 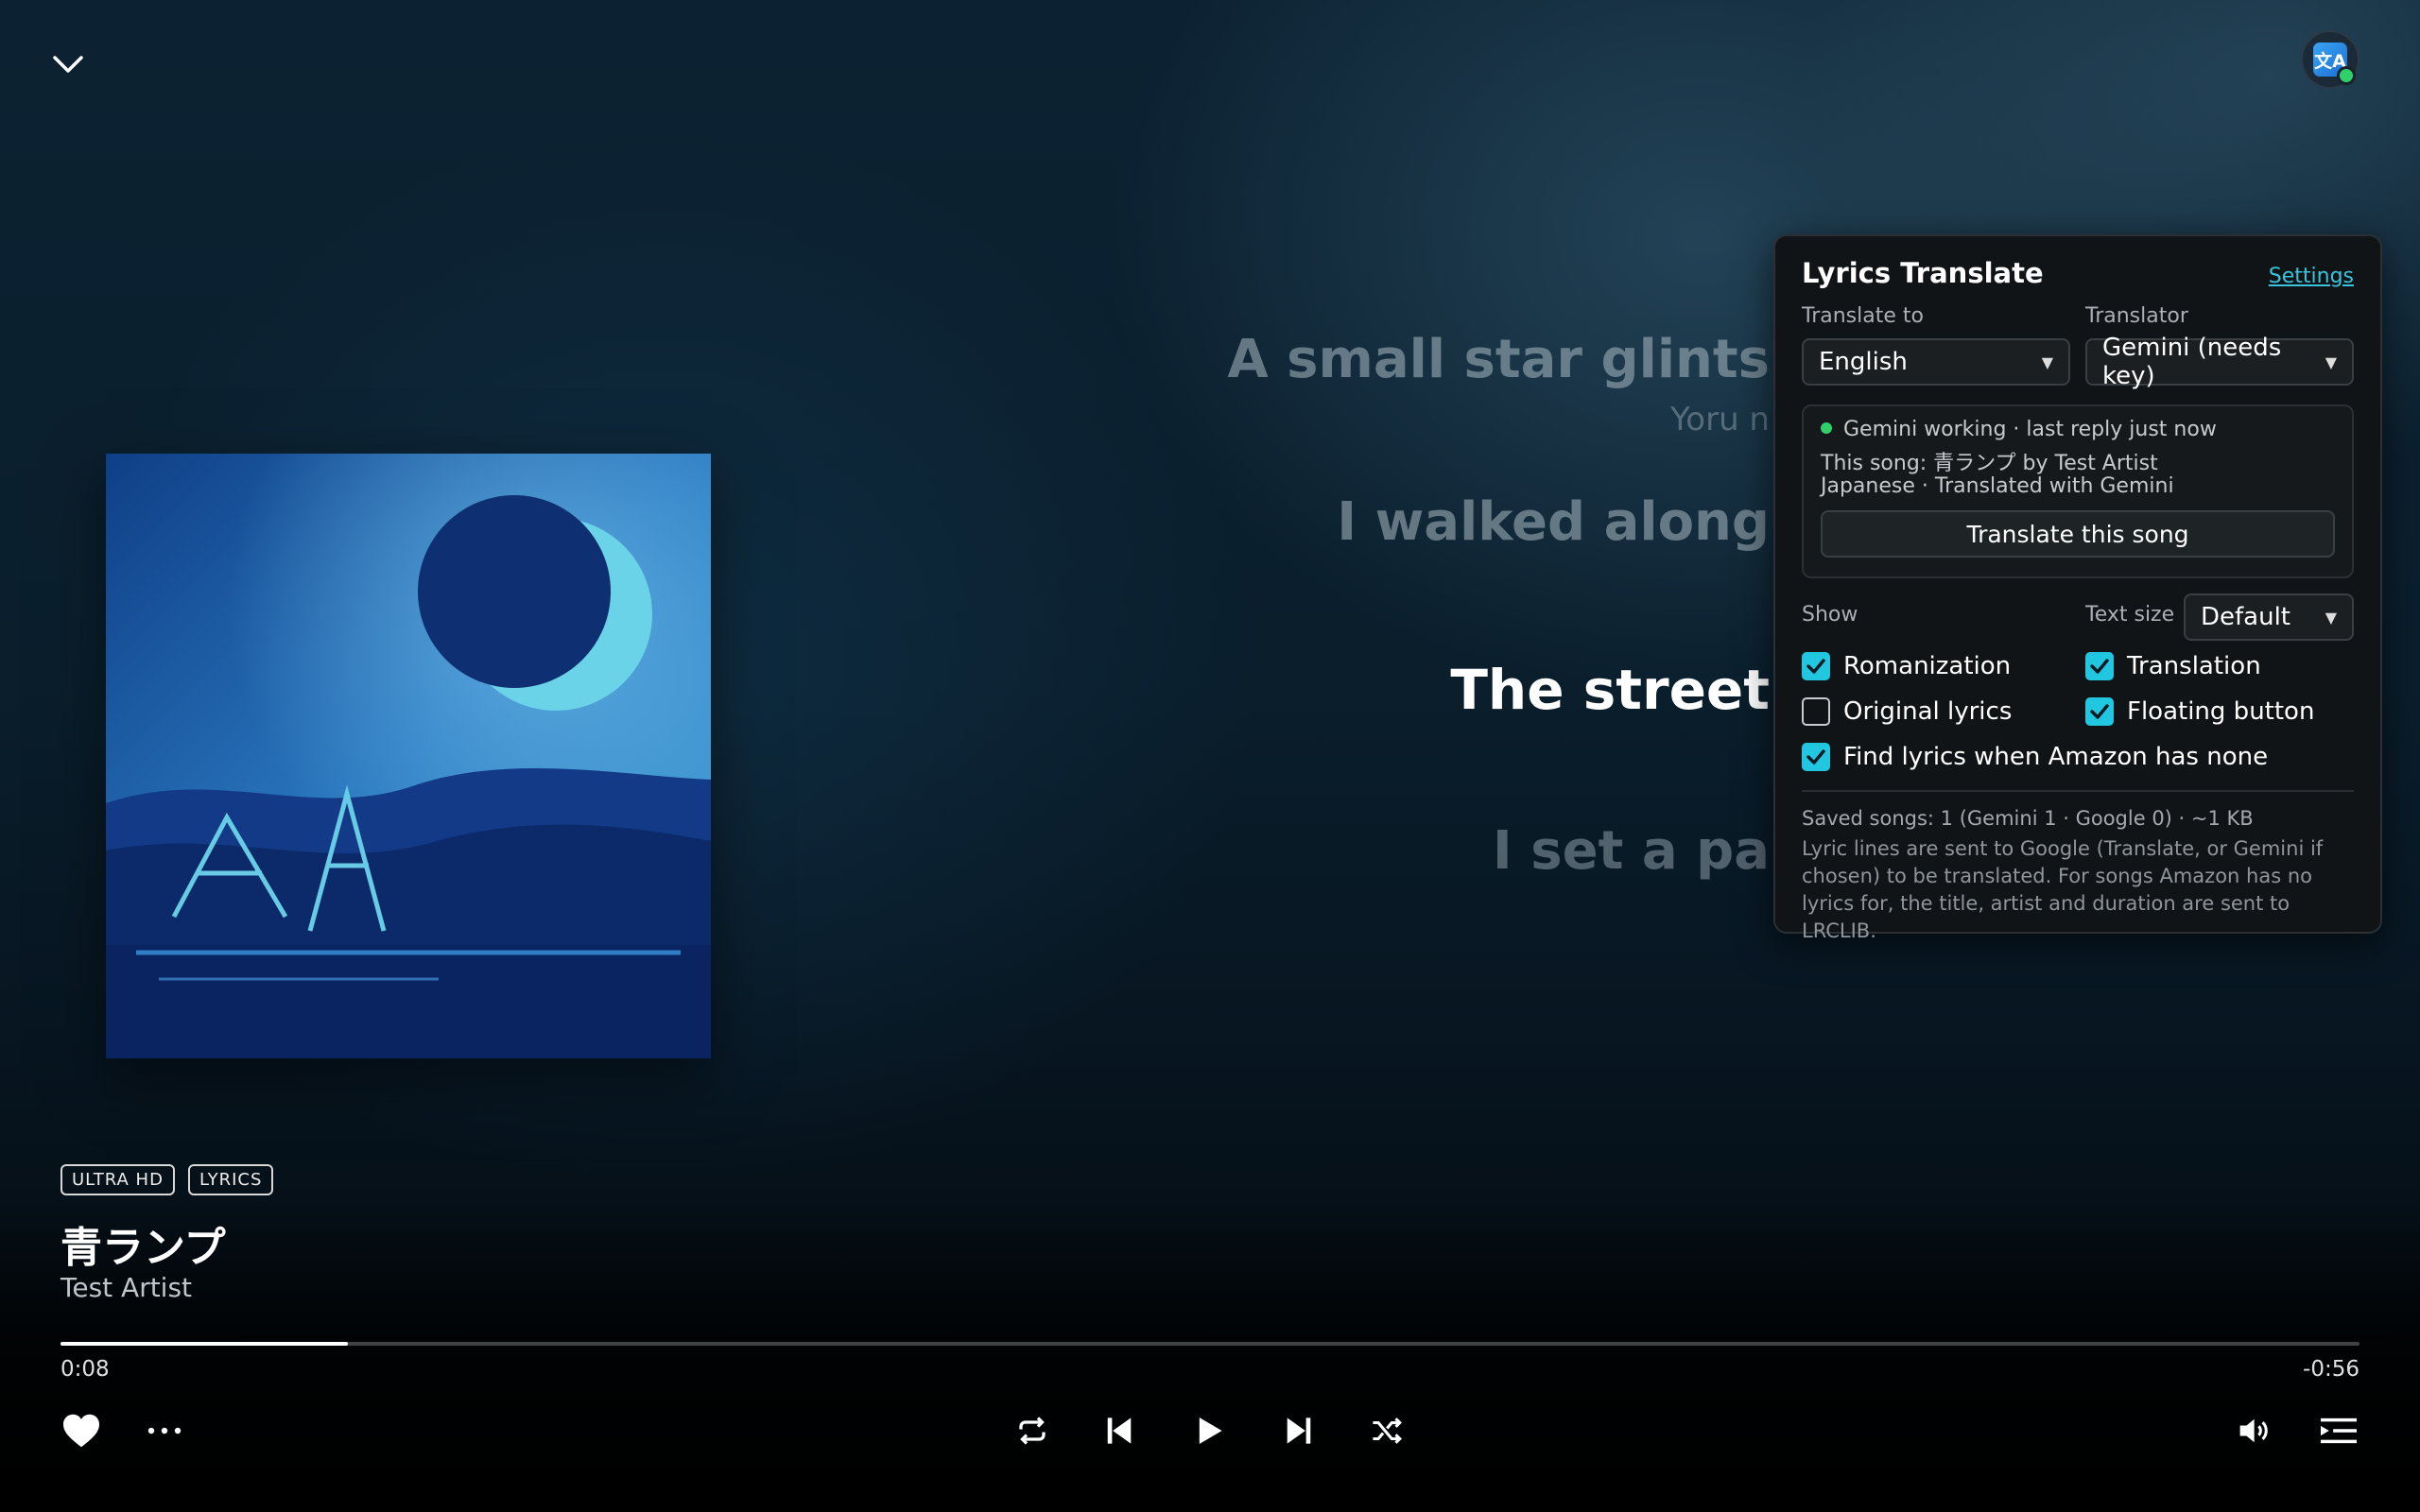 What do you see at coordinates (2311, 276) in the screenshot?
I see `settings-link: Settings` at bounding box center [2311, 276].